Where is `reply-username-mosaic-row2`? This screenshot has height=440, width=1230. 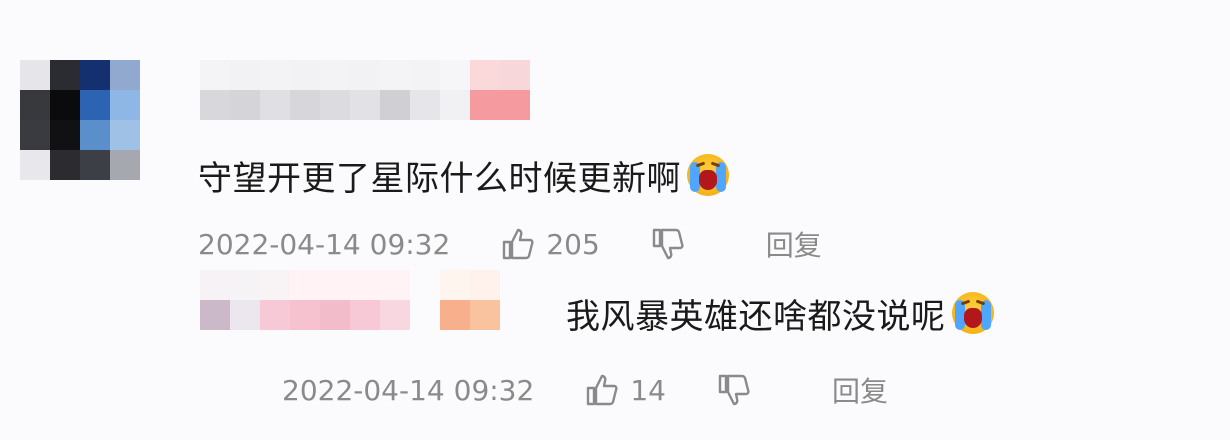
reply-username-mosaic-row2 is located at coordinates (350, 315).